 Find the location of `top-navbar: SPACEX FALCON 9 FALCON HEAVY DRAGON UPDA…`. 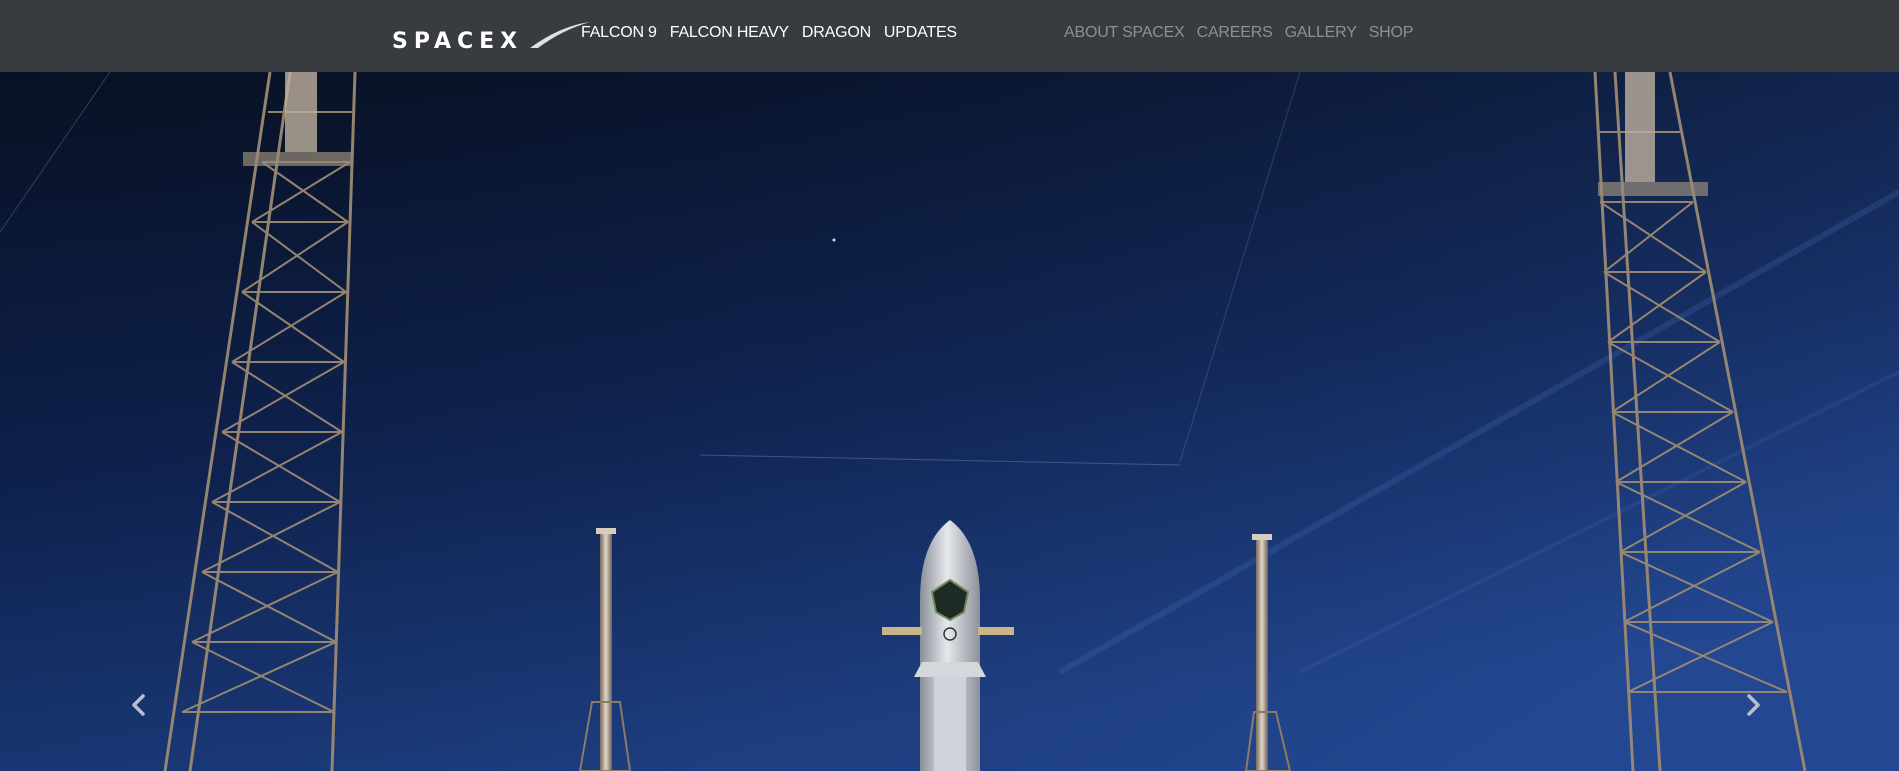

top-navbar: SPACEX FALCON 9 FALCON HEAVY DRAGON UPDA… is located at coordinates (949, 36).